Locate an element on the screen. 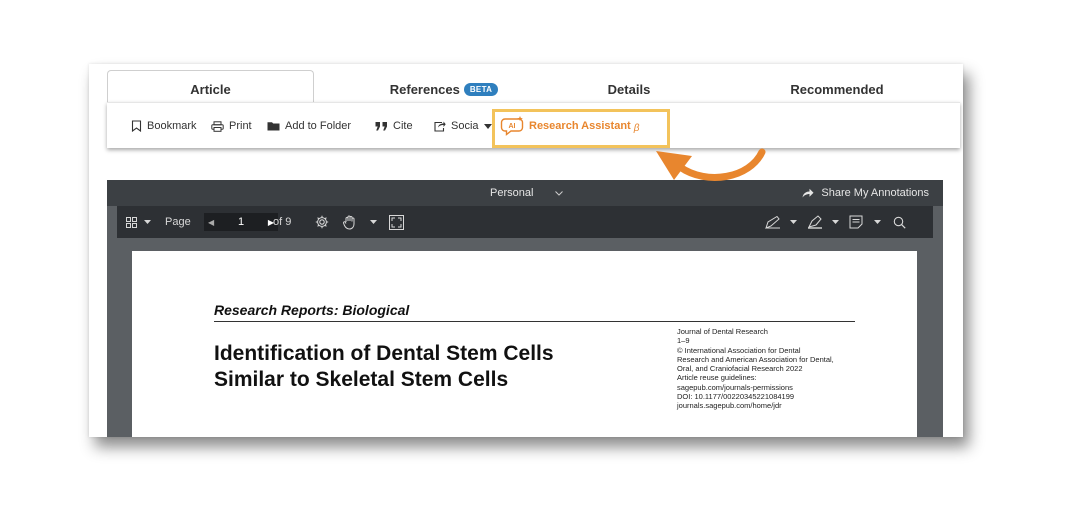 The width and height of the screenshot is (1082, 531). tab-article-label: Article is located at coordinates (210, 89).